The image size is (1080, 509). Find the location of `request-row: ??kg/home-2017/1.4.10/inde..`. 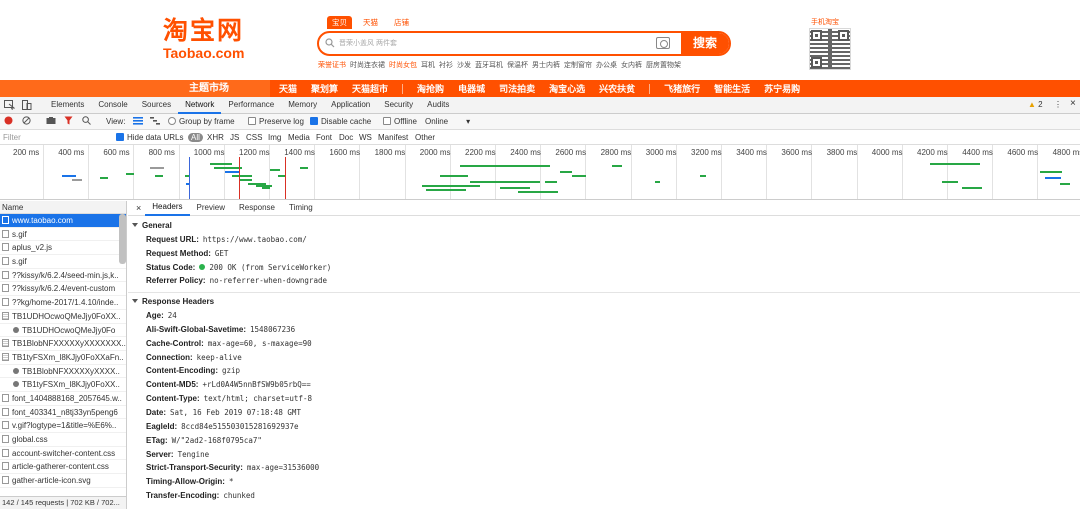

request-row: ??kg/home-2017/1.4.10/inde.. is located at coordinates (63, 303).